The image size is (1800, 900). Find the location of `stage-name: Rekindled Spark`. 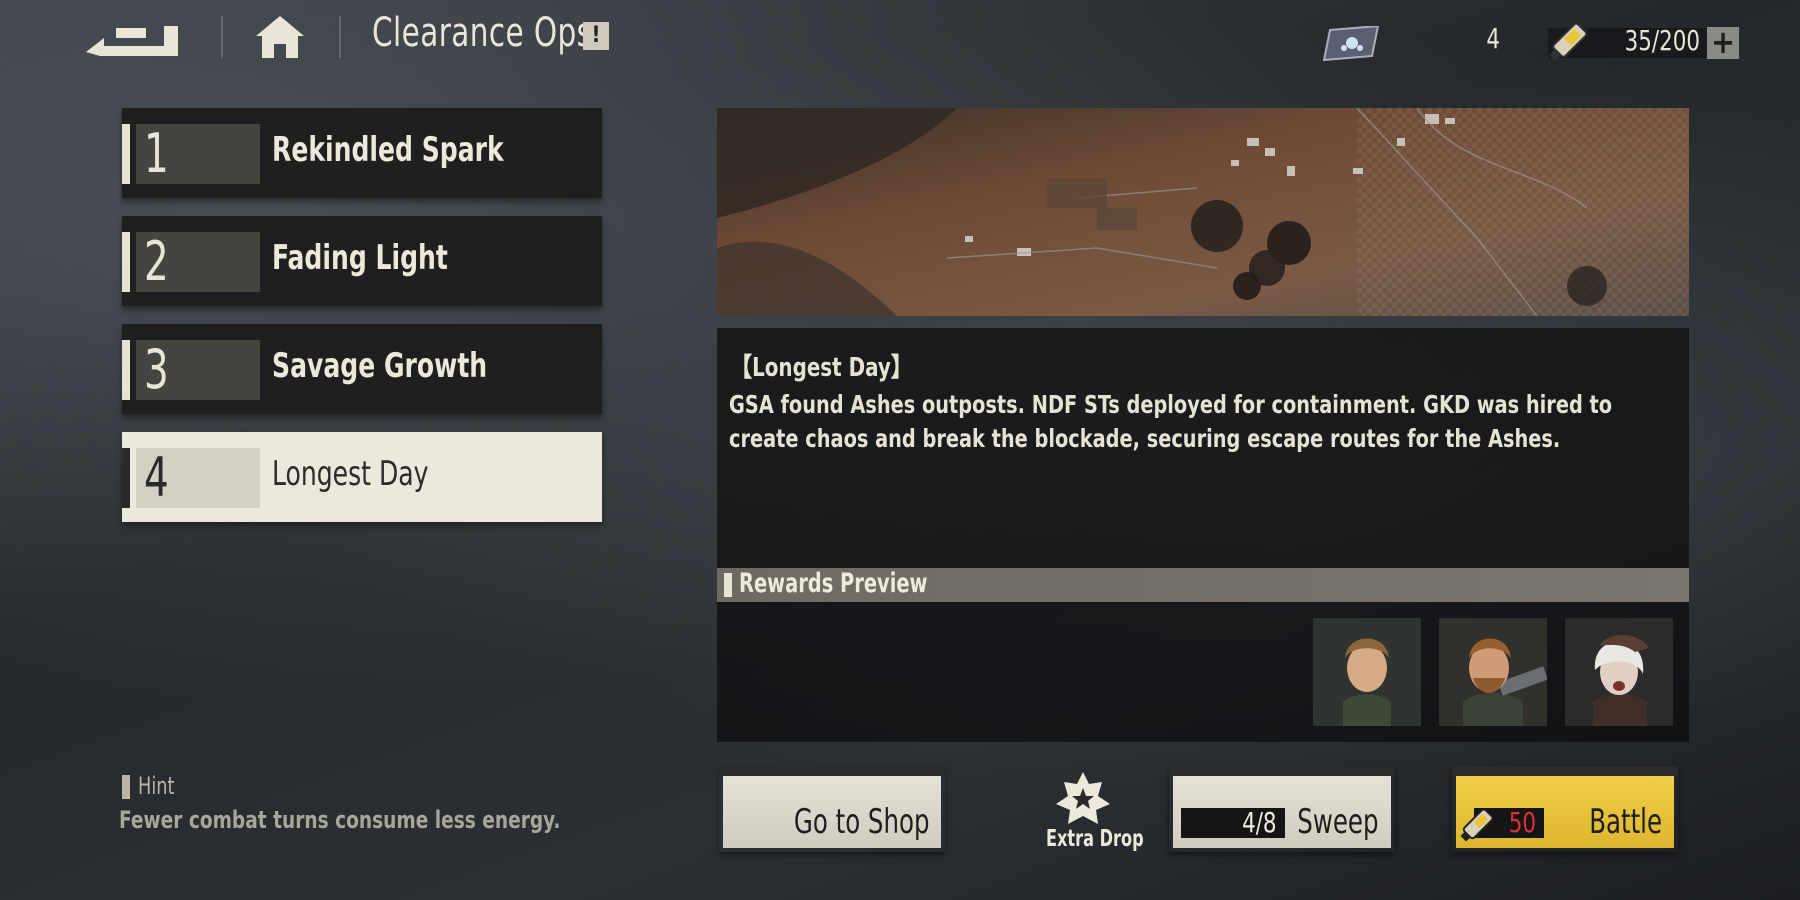

stage-name: Rekindled Spark is located at coordinates (388, 150).